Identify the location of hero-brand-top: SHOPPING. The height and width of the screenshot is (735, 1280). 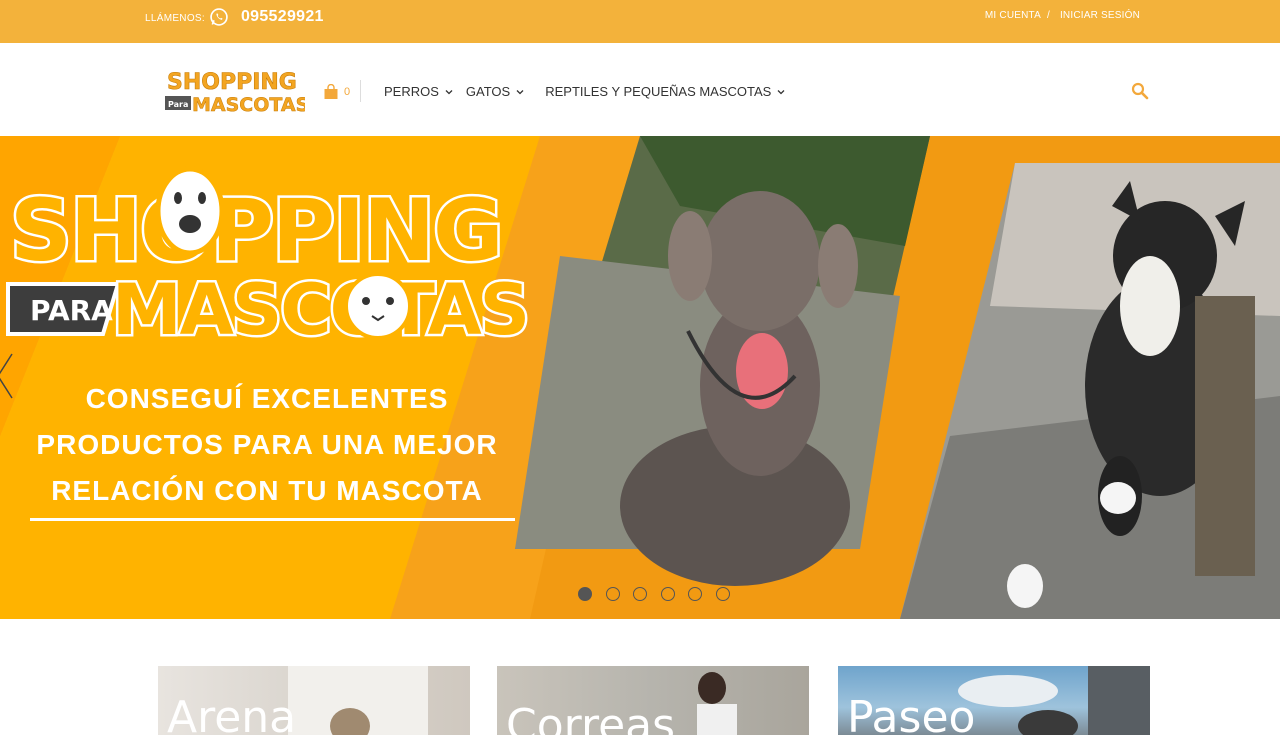
(256, 231).